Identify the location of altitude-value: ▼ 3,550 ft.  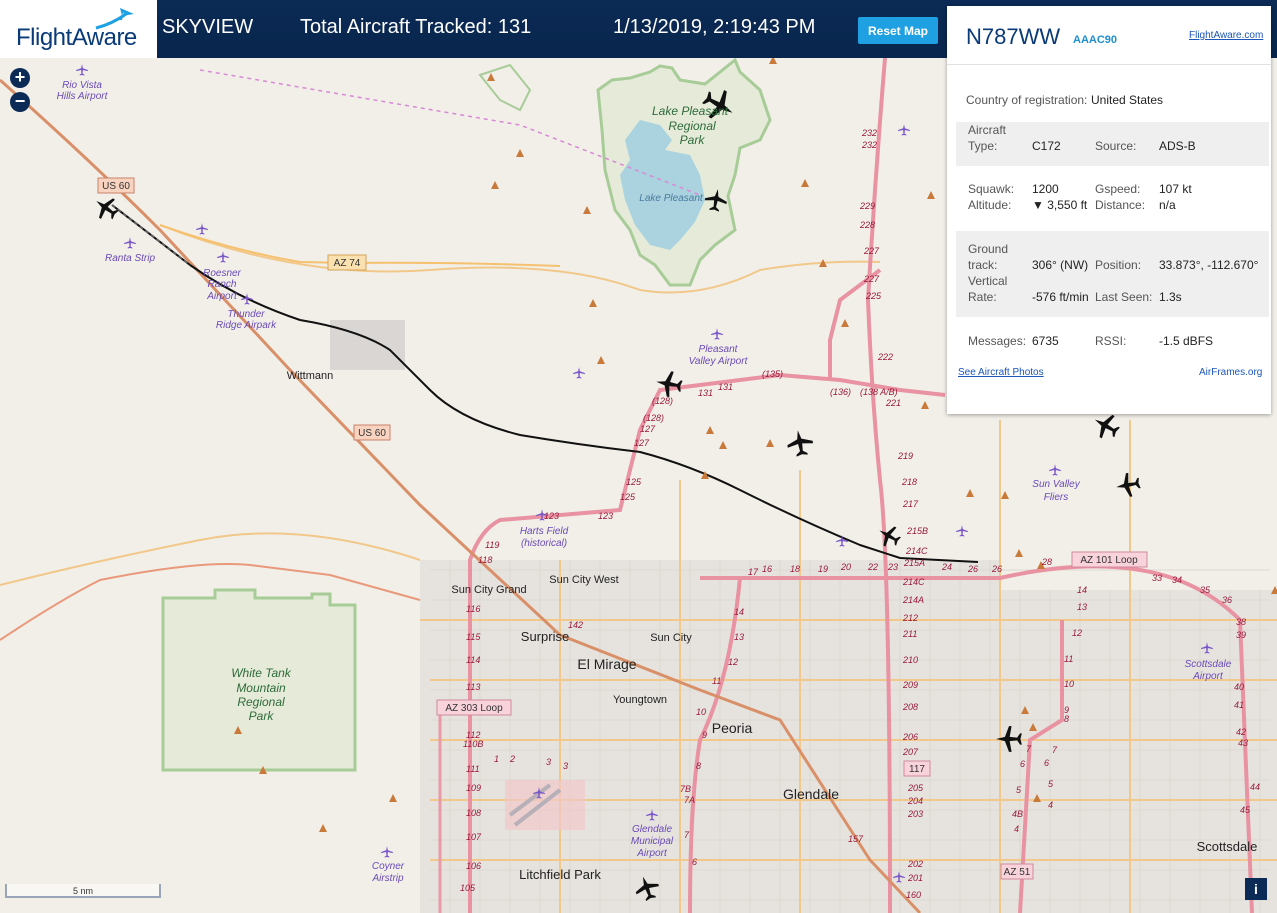
(1060, 205).